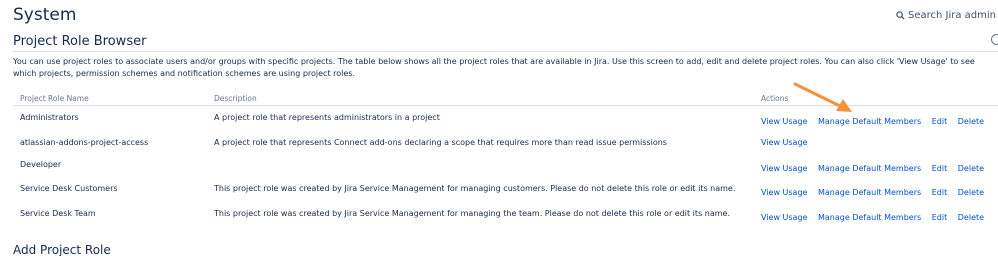 Image resolution: width=998 pixels, height=256 pixels. I want to click on search-jira-admin-link: Search Jira admin, so click(946, 15).